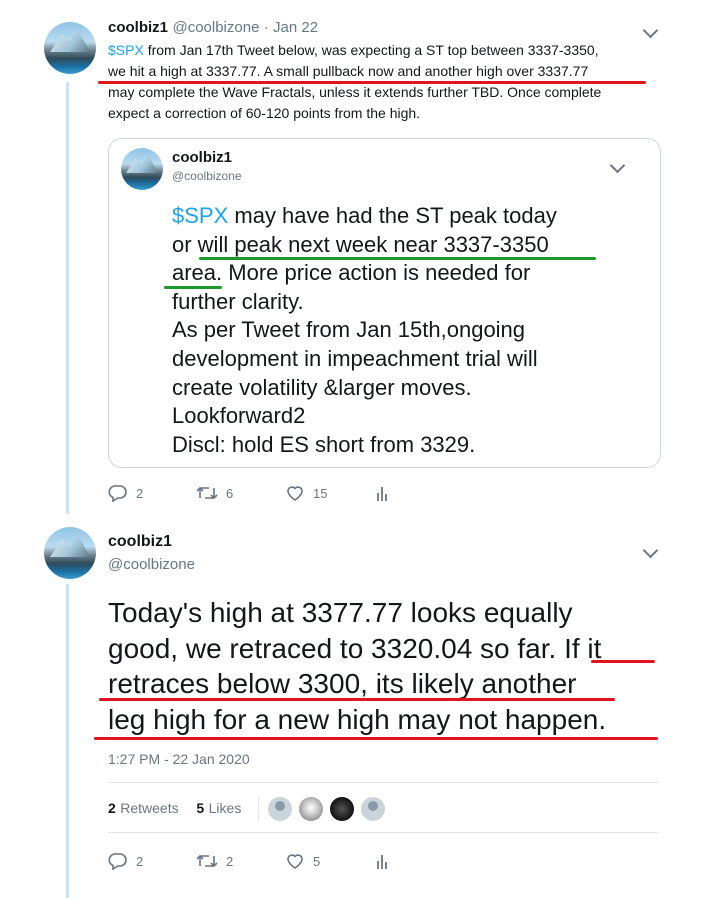 Image resolution: width=706 pixels, height=898 pixels. Describe the element at coordinates (230, 861) in the screenshot. I see `retweet-count: 2` at that location.